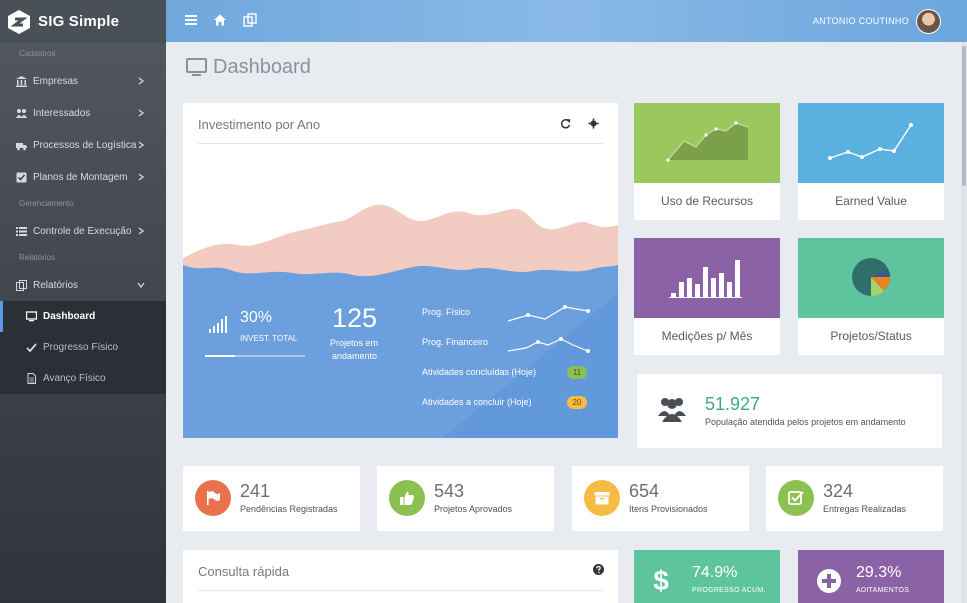  Describe the element at coordinates (871, 336) in the screenshot. I see `tile-label: Projetos/Status` at that location.